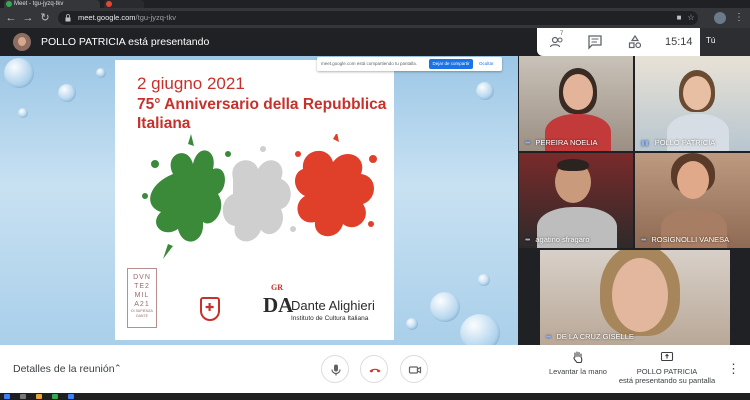  Describe the element at coordinates (692, 200) in the screenshot. I see `participant-tile: ••• ROSIGNOLLI VANESA` at that location.